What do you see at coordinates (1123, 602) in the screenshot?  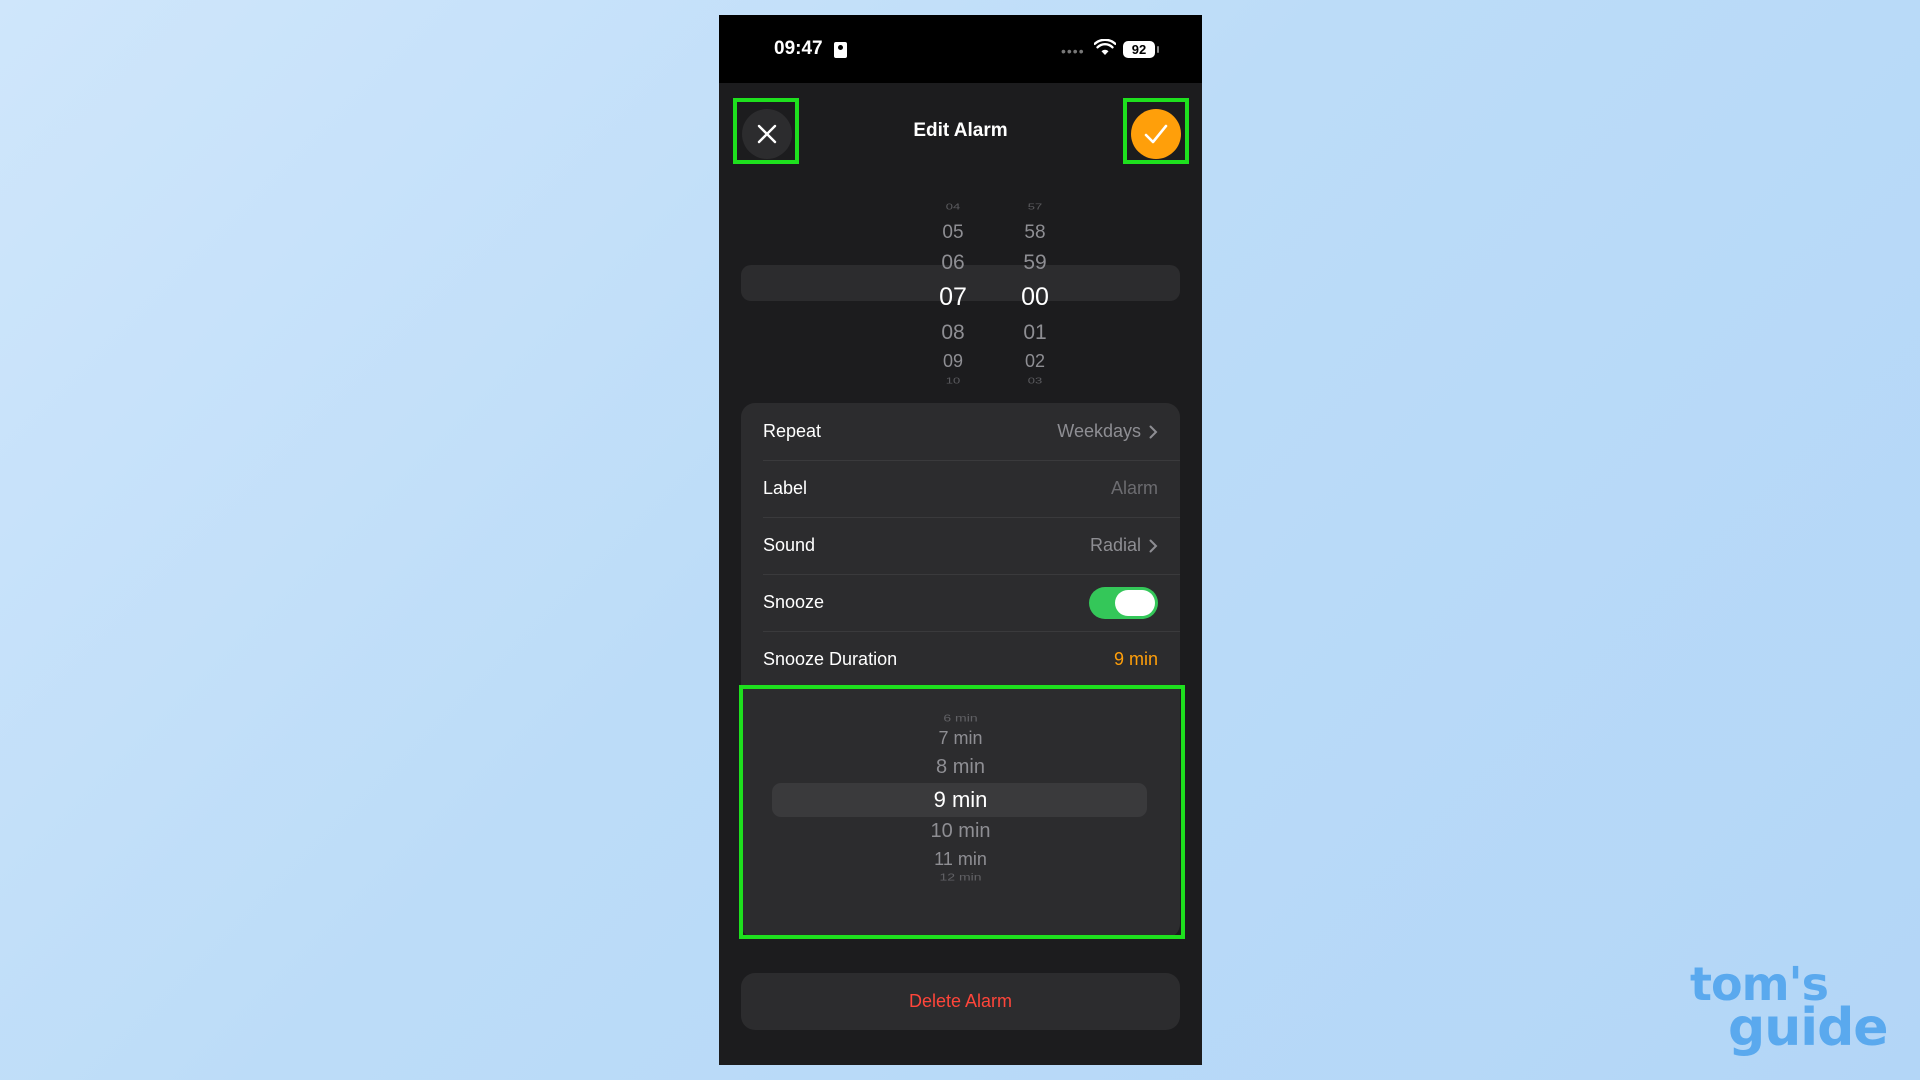 I see `snooze-toggle` at bounding box center [1123, 602].